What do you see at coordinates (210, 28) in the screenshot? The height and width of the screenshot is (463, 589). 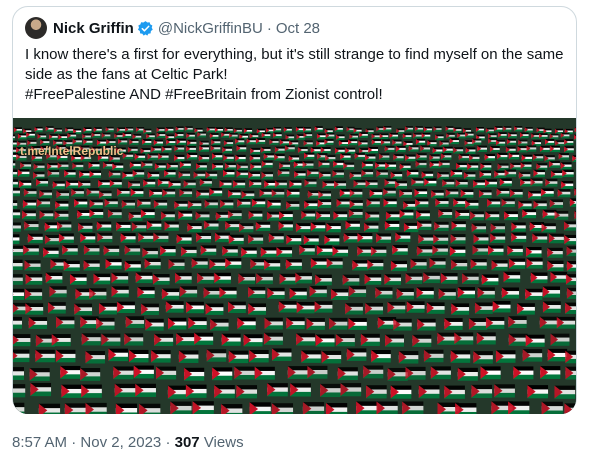 I see `author-handle: @NickGriffinBU` at bounding box center [210, 28].